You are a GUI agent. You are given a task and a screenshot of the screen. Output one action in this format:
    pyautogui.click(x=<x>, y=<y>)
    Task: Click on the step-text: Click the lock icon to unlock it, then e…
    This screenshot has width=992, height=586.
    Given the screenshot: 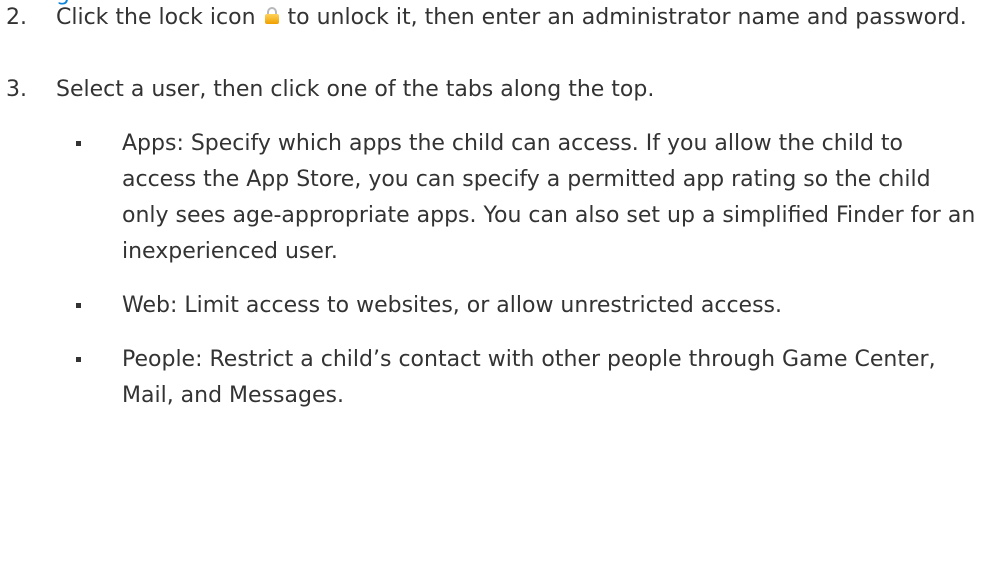 What is the action you would take?
    pyautogui.click(x=518, y=18)
    